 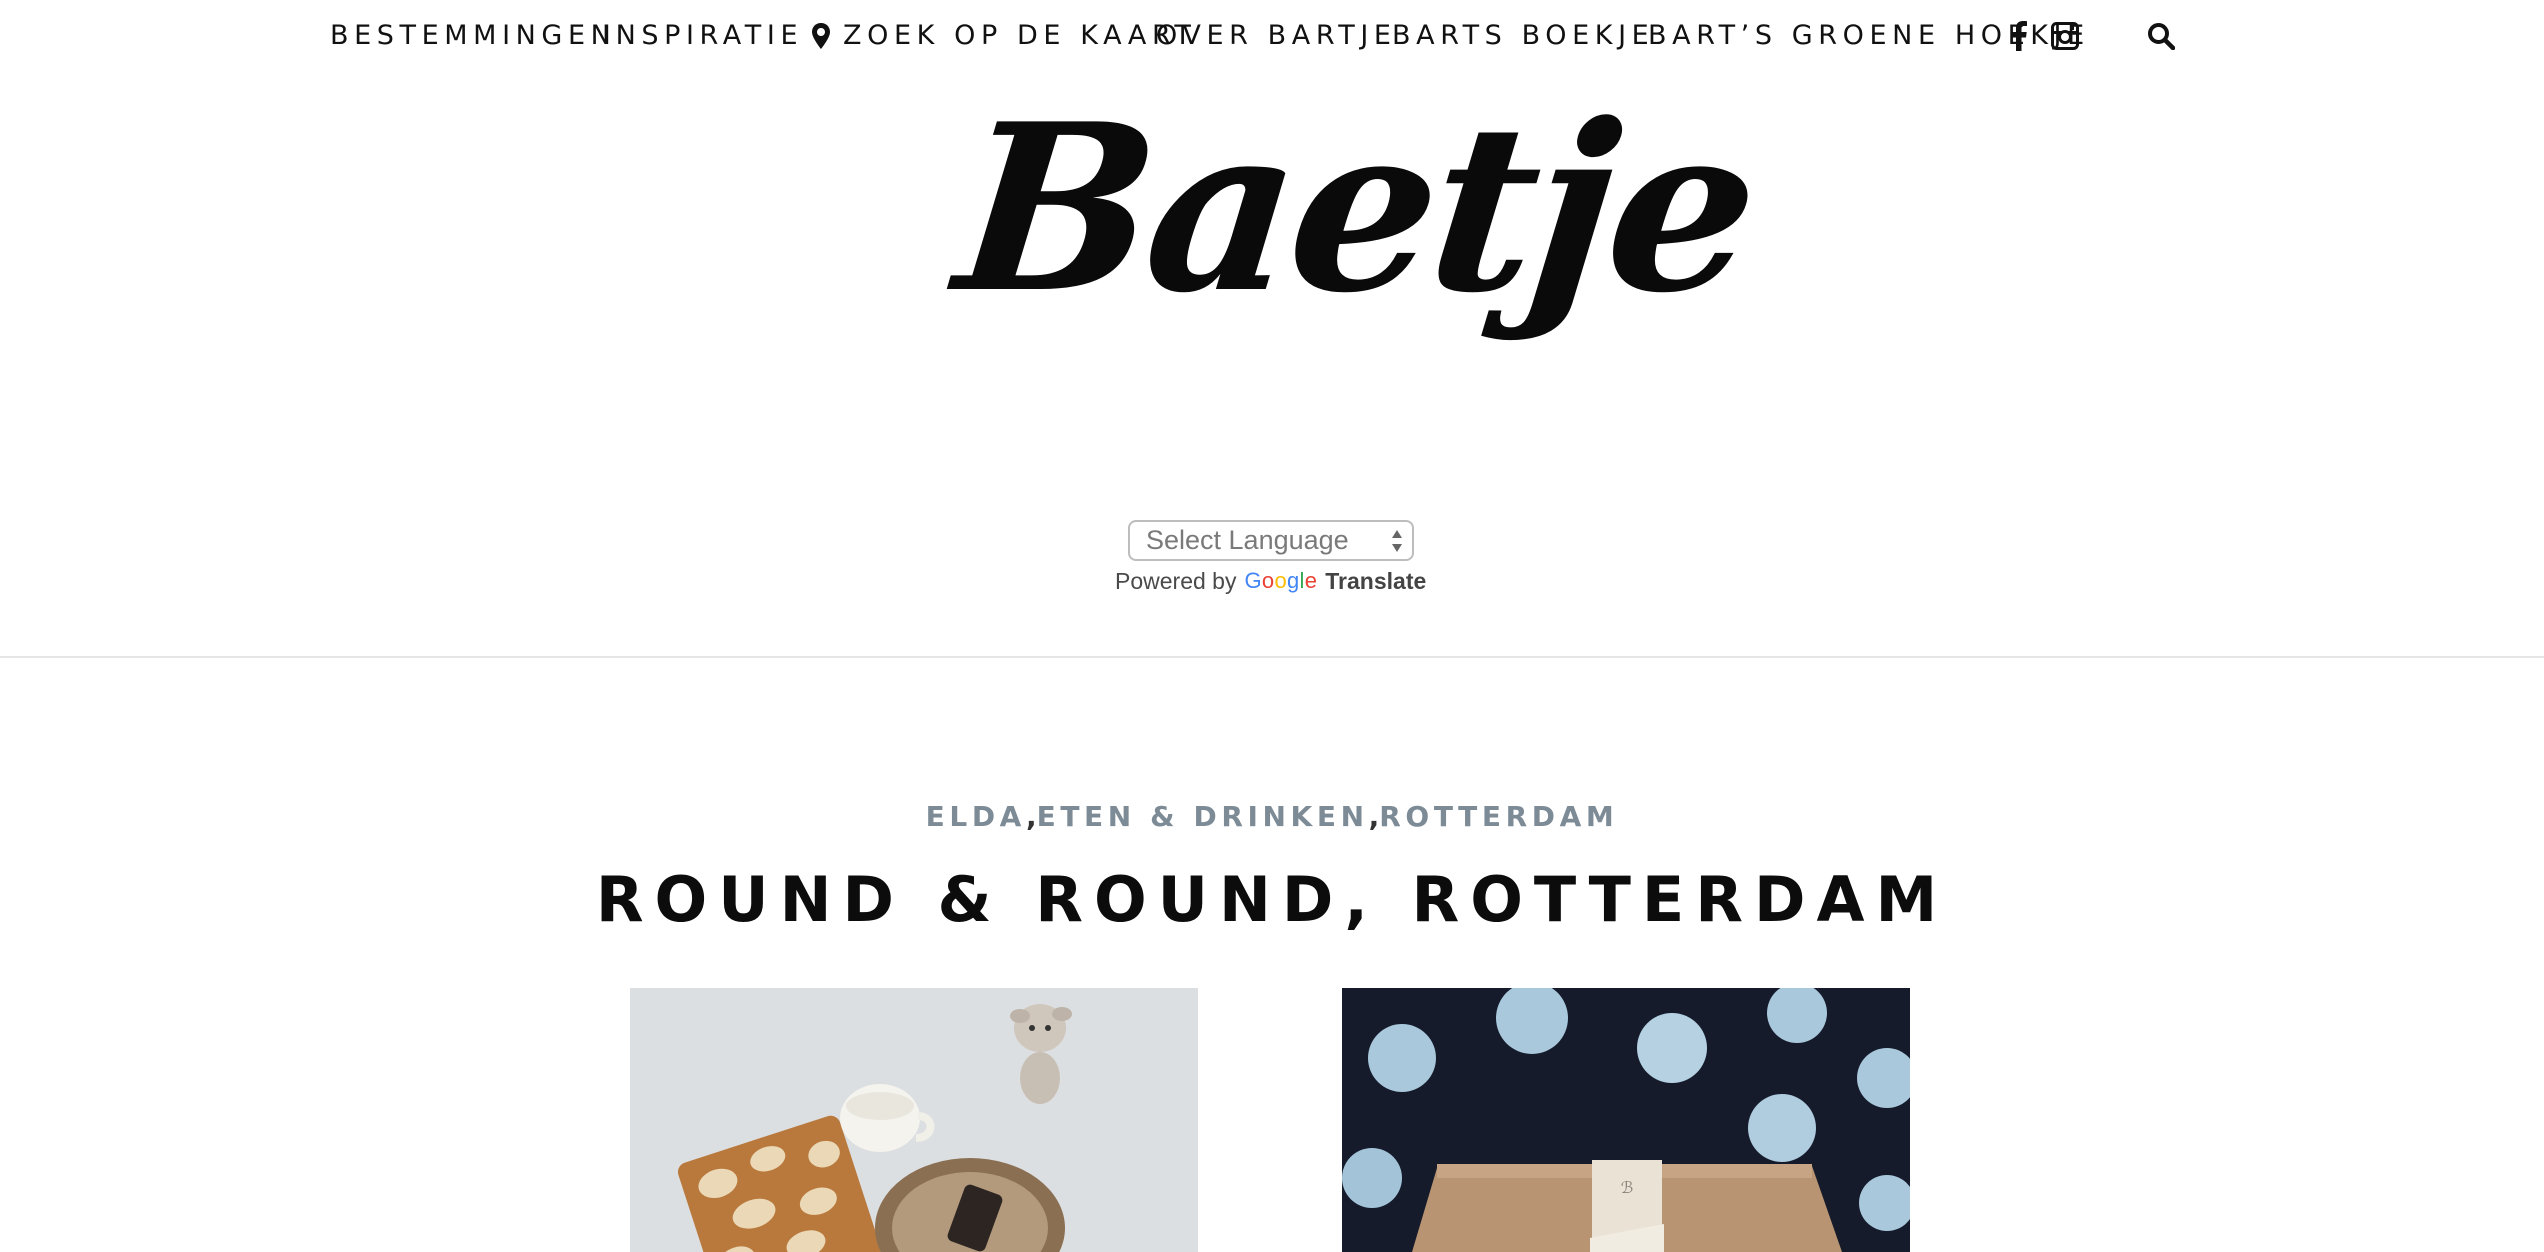 I want to click on translate-link: Translate, so click(x=1375, y=581).